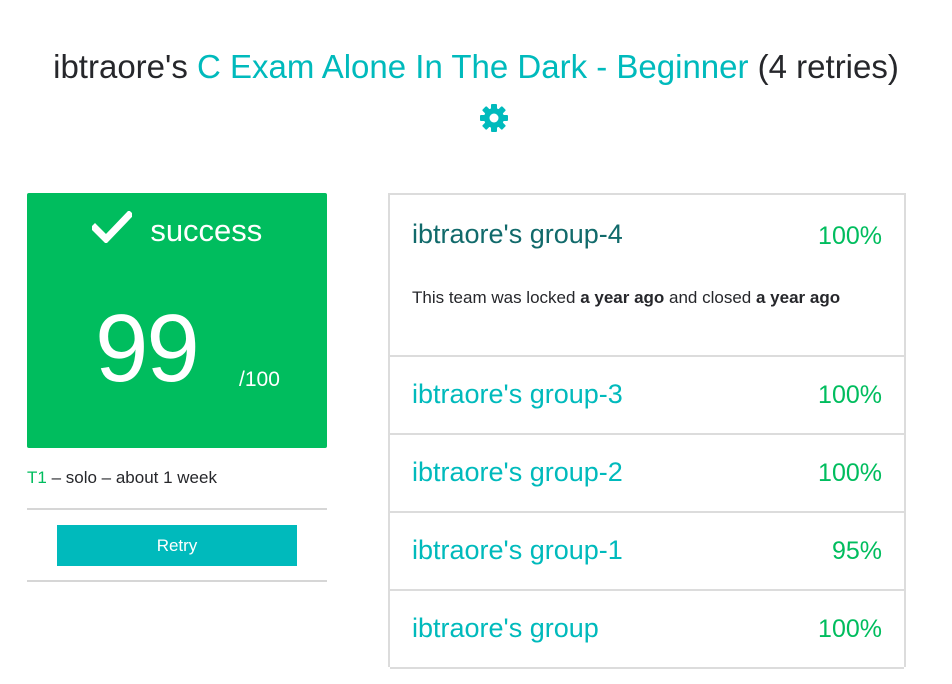 Image resolution: width=952 pixels, height=684 pixels. I want to click on group-name: ibtraore's group, so click(505, 628).